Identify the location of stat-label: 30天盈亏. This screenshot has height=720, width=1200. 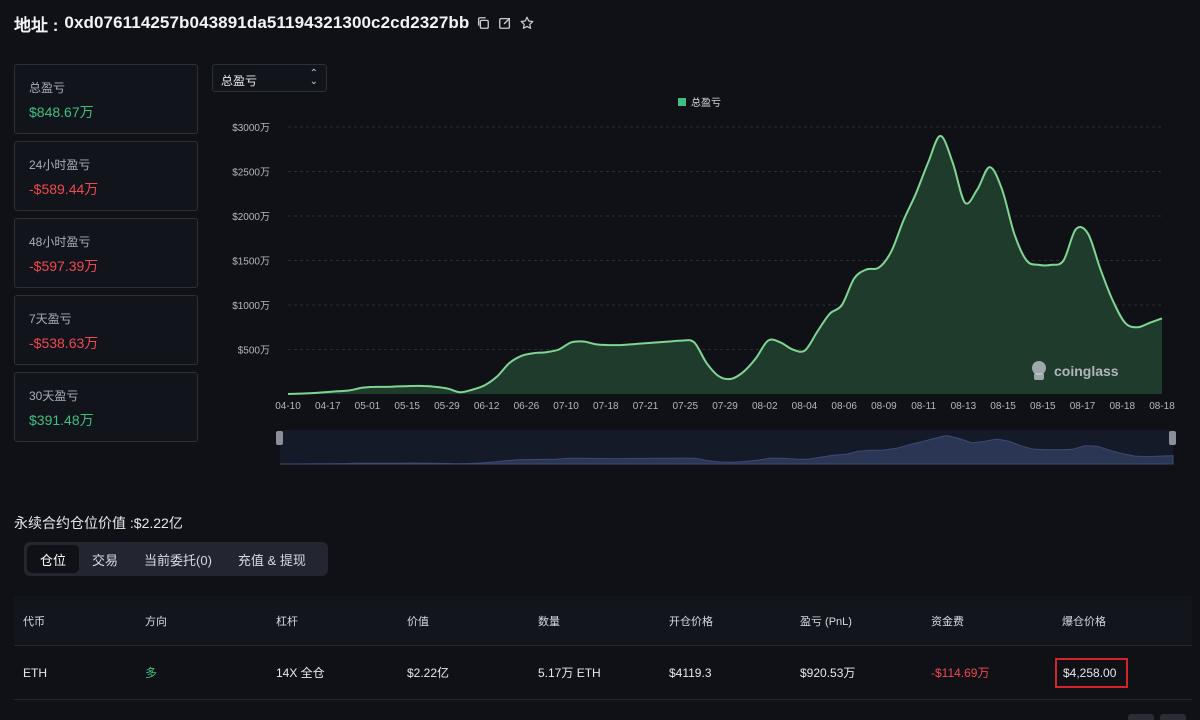
(54, 396).